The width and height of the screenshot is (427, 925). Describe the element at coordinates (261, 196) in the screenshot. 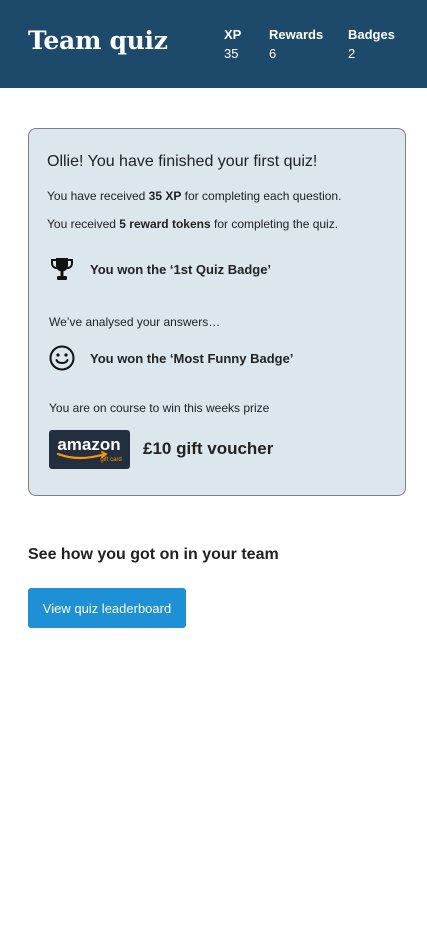

I see `xp-line-suffix: for completing each question.` at that location.